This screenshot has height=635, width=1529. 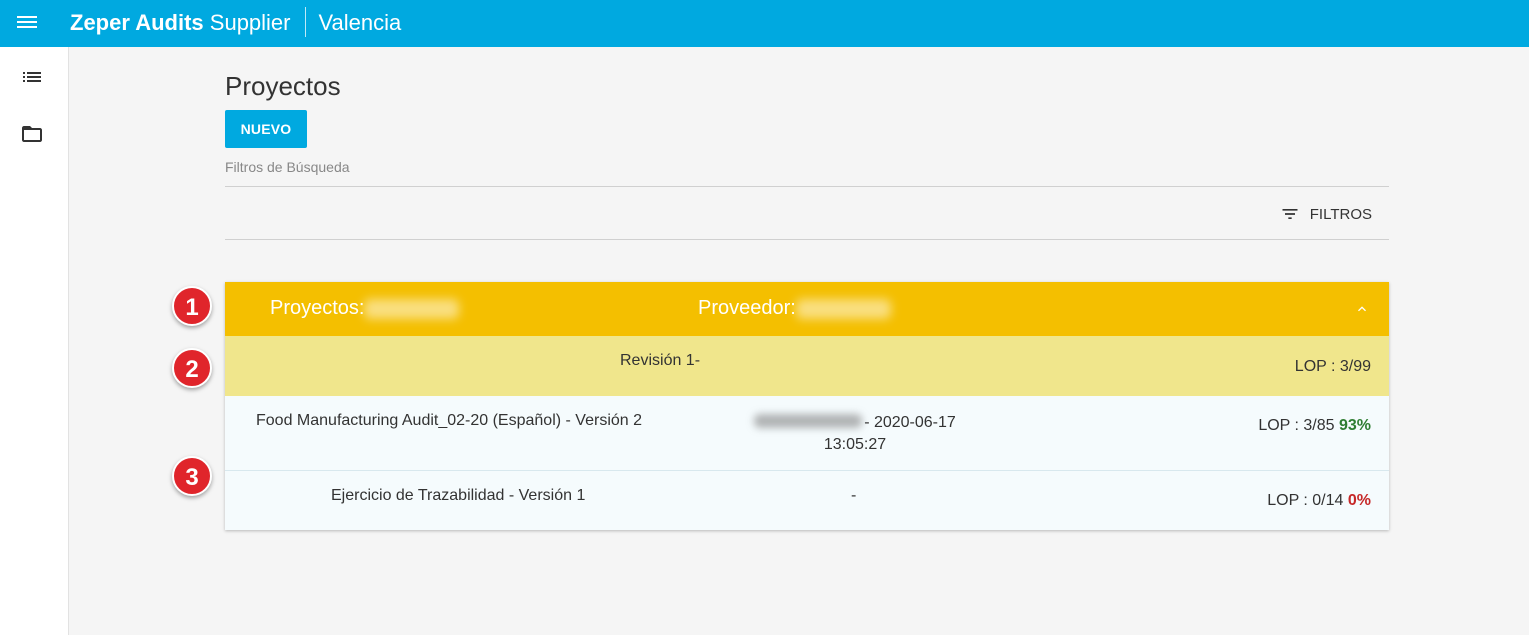 I want to click on brand-divider, so click(x=305, y=22).